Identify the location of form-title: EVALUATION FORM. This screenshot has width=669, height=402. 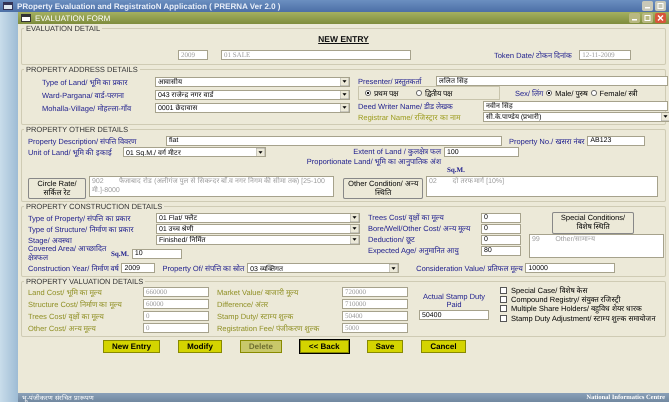
(73, 18).